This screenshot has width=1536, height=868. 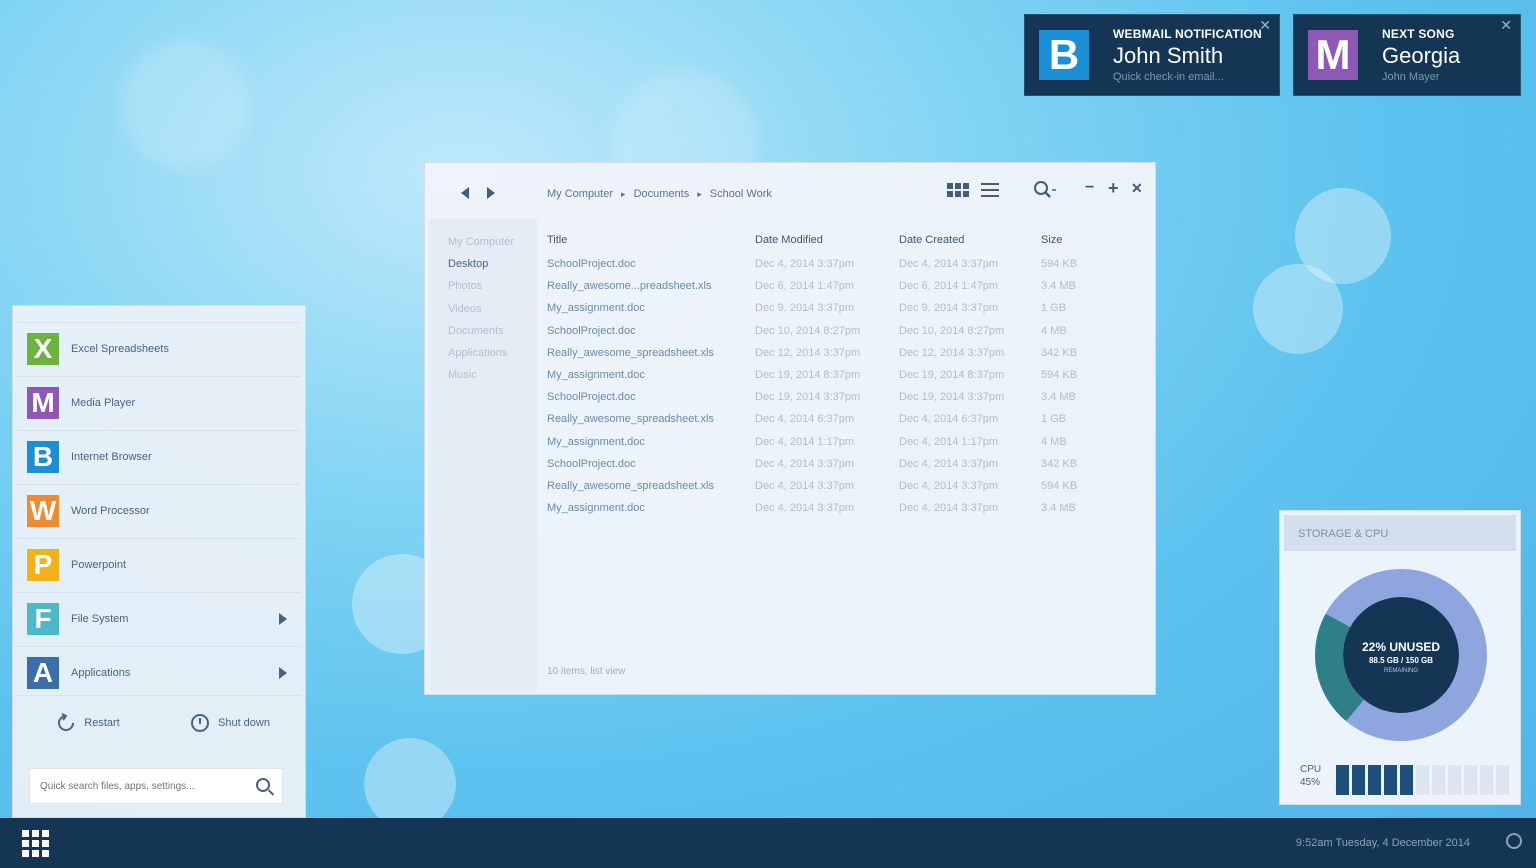 I want to click on notification-title: John Smith, so click(x=1168, y=55).